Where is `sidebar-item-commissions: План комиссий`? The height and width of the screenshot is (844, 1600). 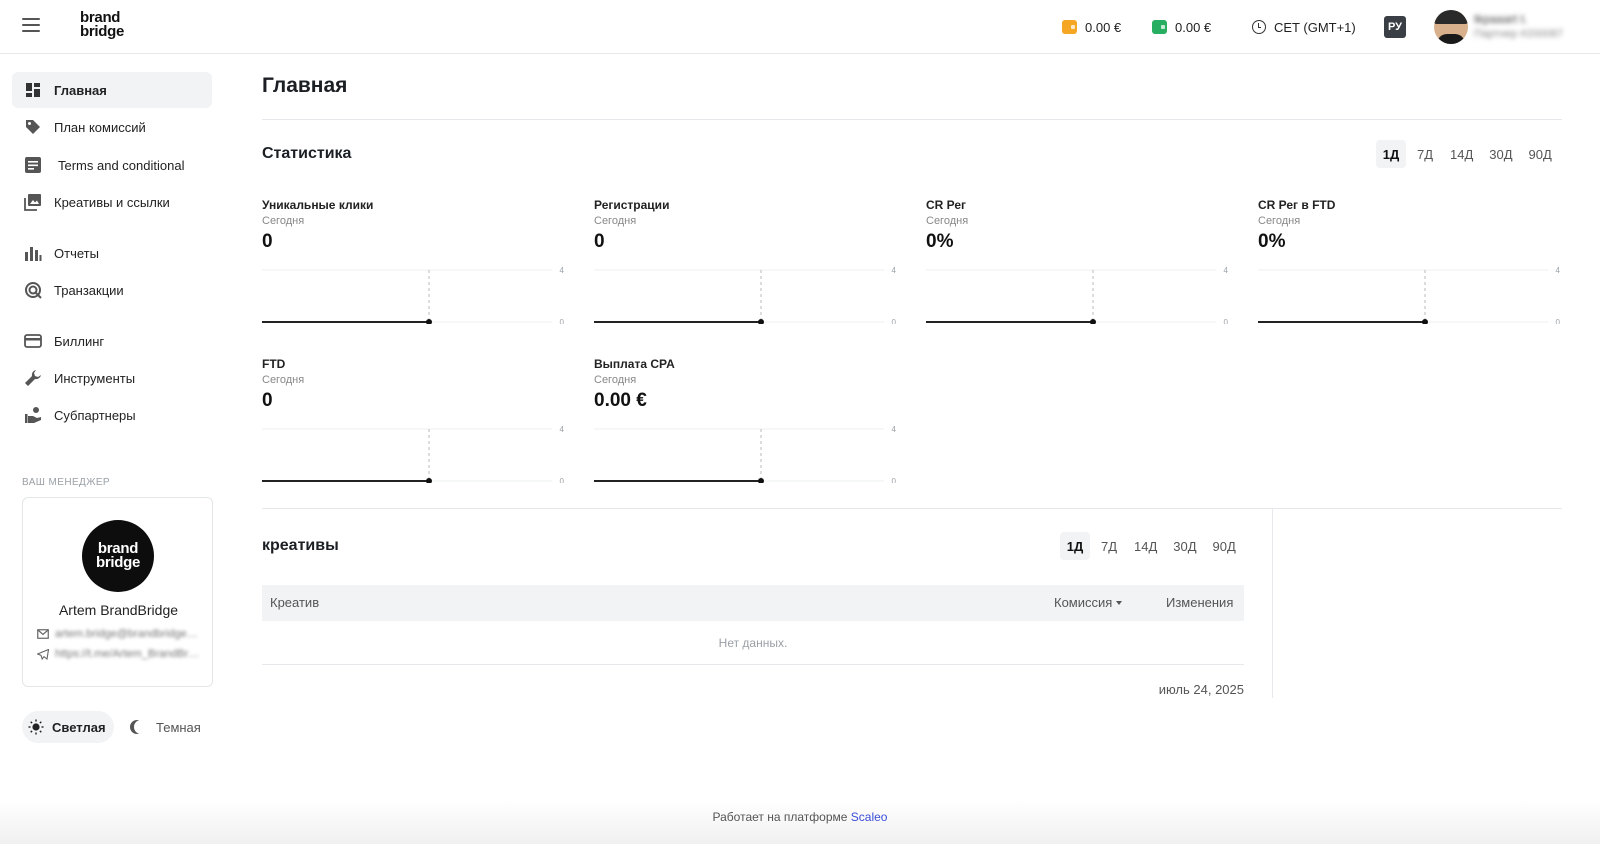 sidebar-item-commissions: План комиссий is located at coordinates (112, 127).